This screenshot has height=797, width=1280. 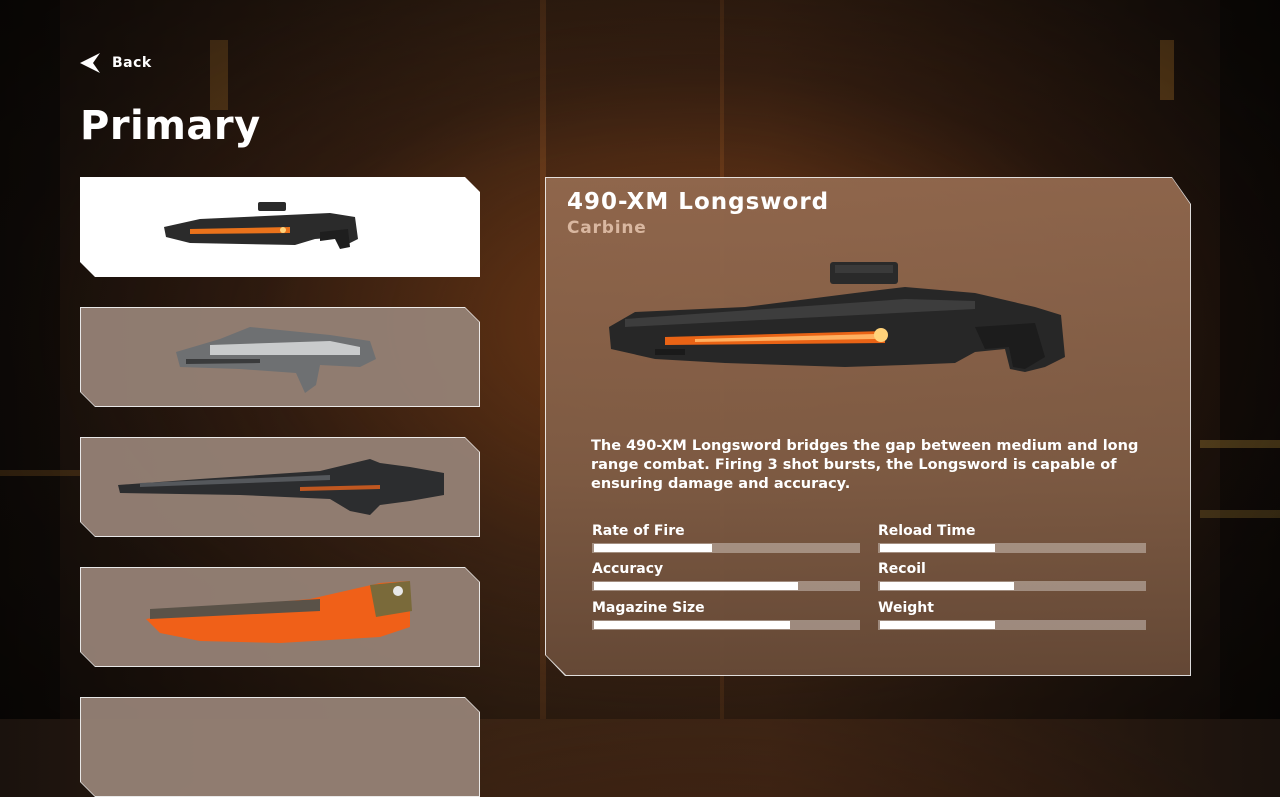 I want to click on back-arrow-icon, so click(x=90, y=63).